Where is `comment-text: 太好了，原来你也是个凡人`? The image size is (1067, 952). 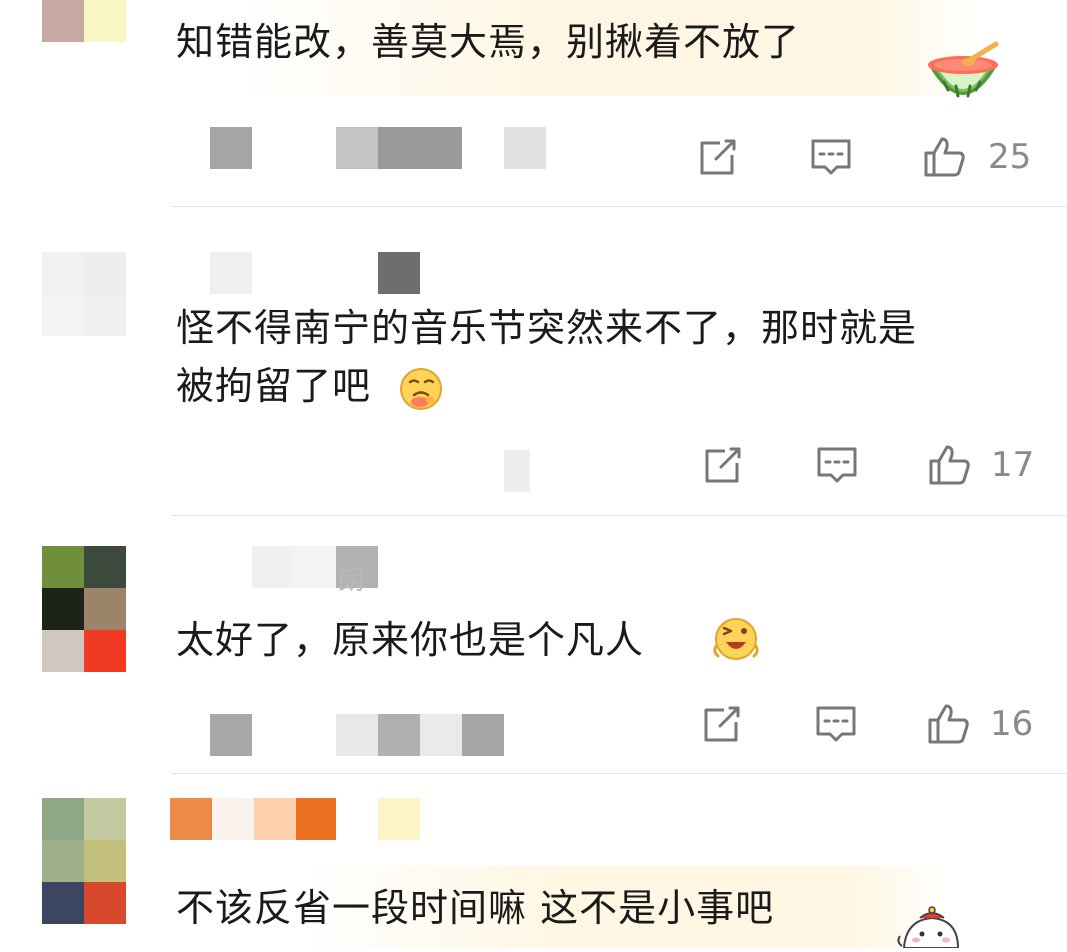 comment-text: 太好了，原来你也是个凡人 is located at coordinates (410, 640).